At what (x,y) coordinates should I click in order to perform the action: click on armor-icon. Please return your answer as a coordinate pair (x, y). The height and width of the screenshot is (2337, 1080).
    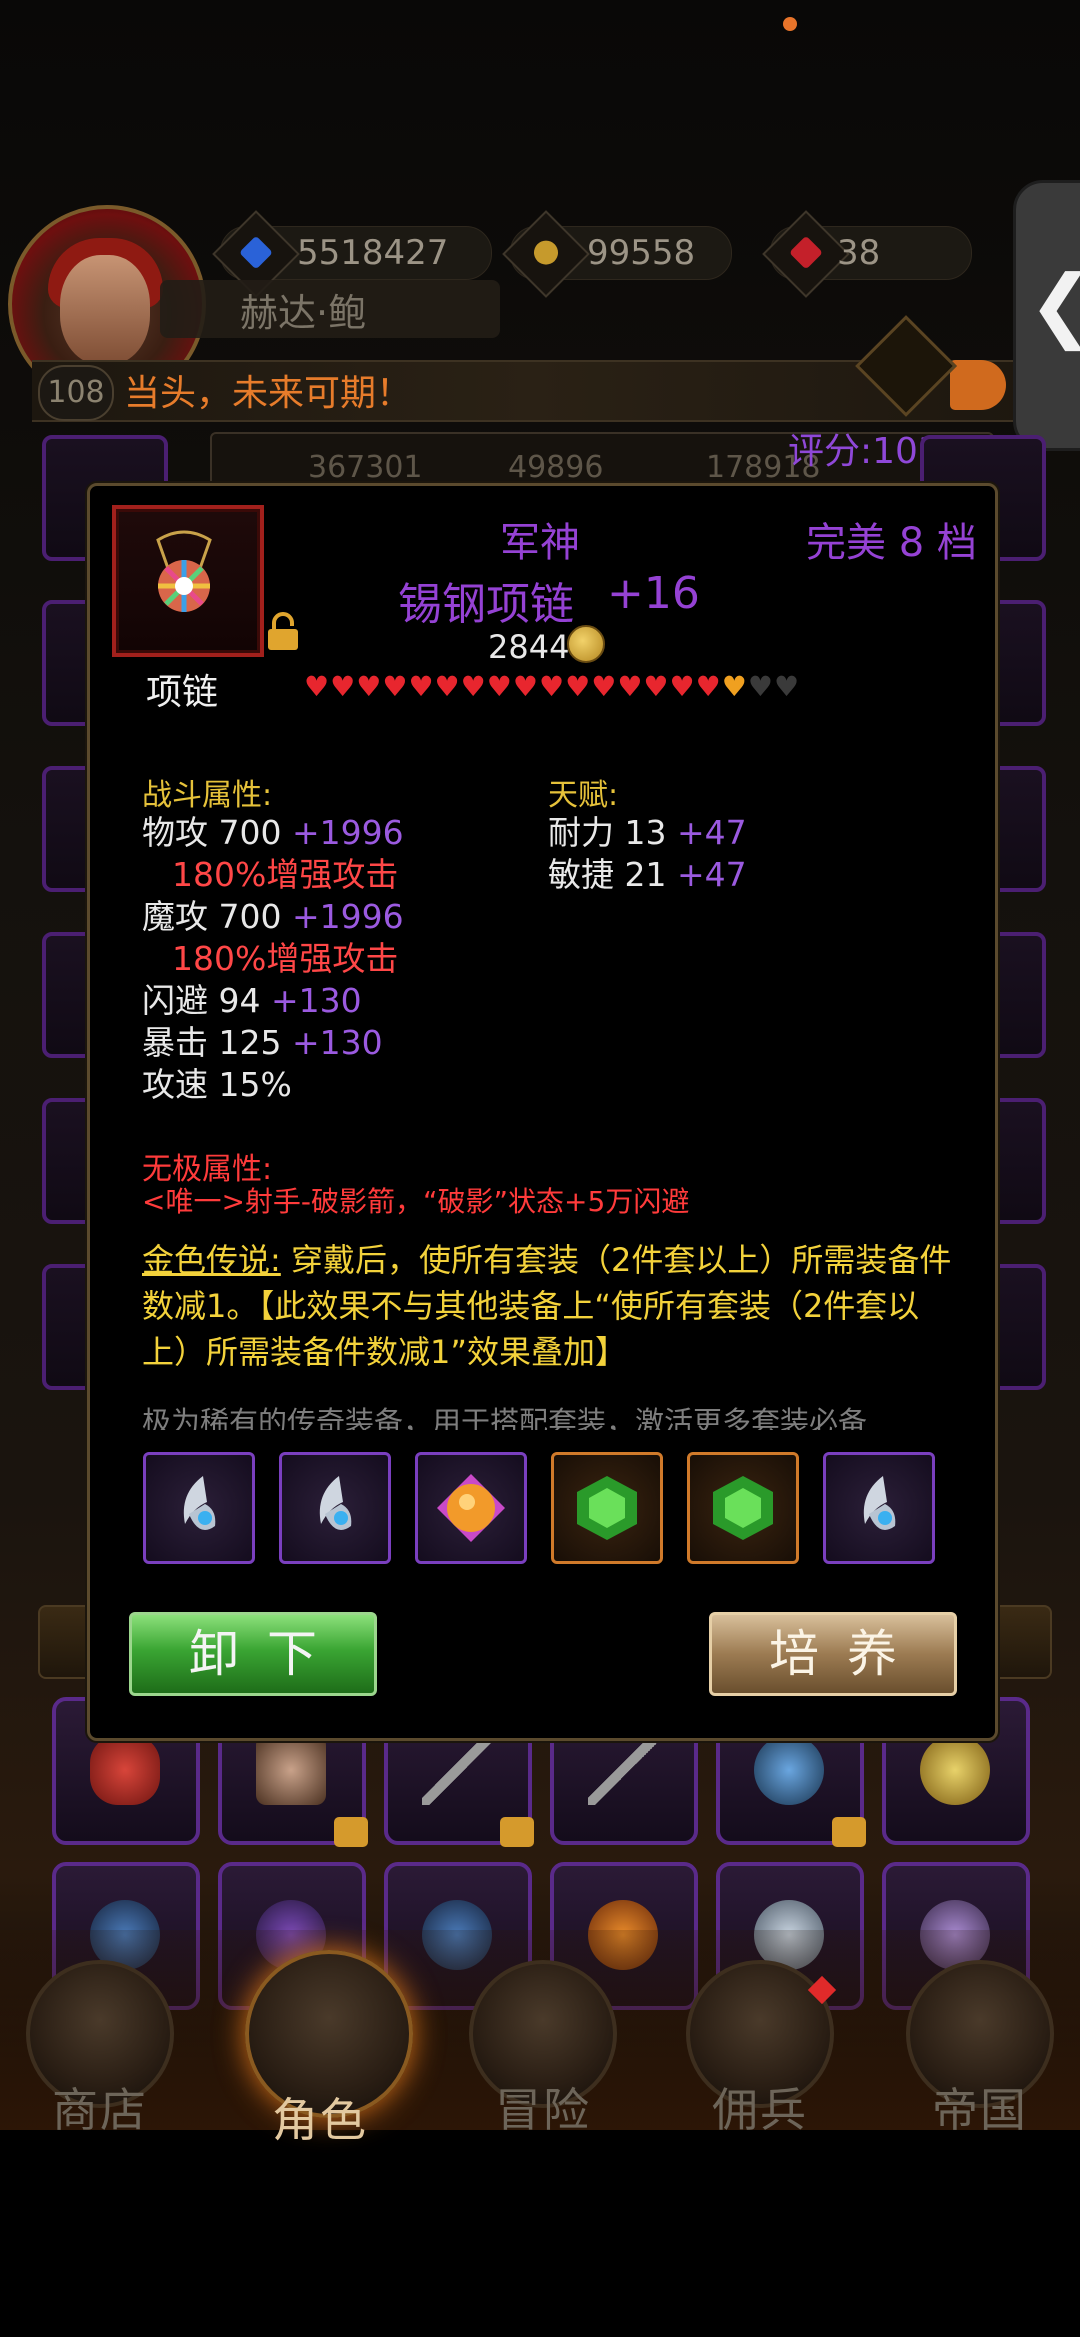
    Looking at the image, I should click on (291, 1770).